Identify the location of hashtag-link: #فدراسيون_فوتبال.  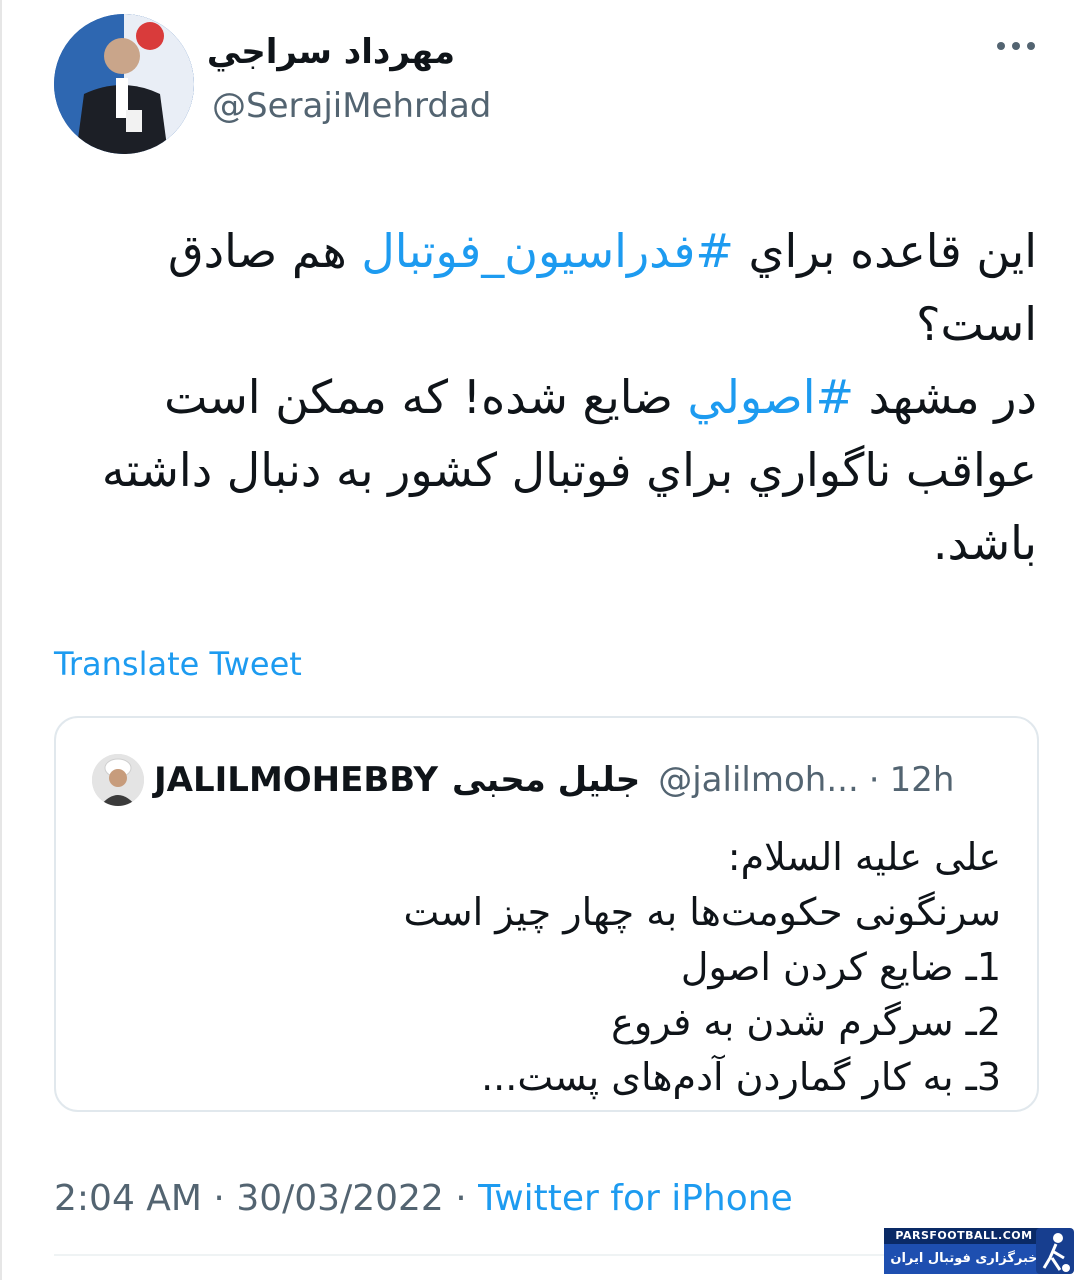
(547, 251).